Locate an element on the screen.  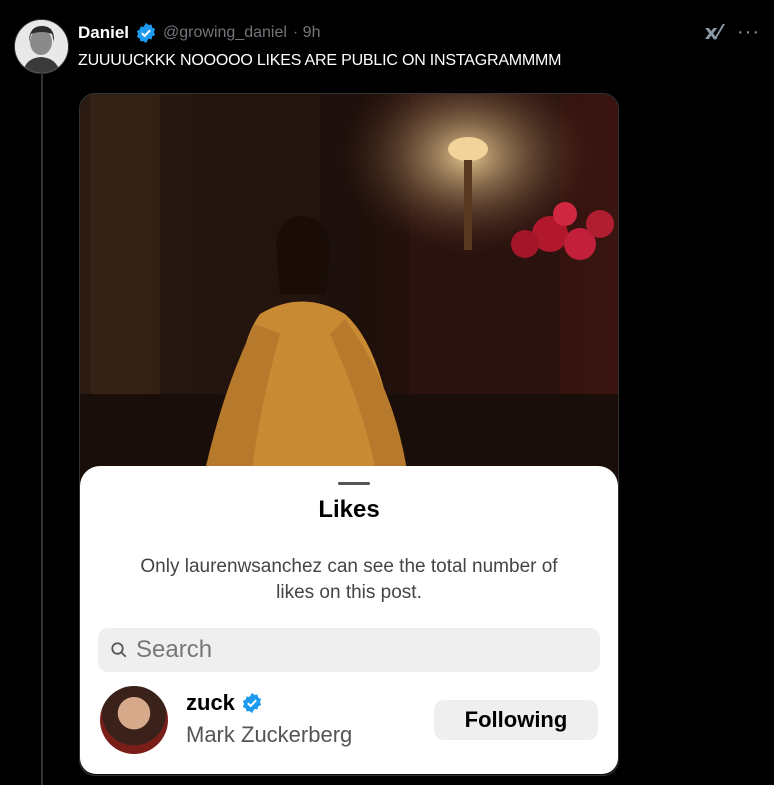
author-avatar is located at coordinates (41, 46).